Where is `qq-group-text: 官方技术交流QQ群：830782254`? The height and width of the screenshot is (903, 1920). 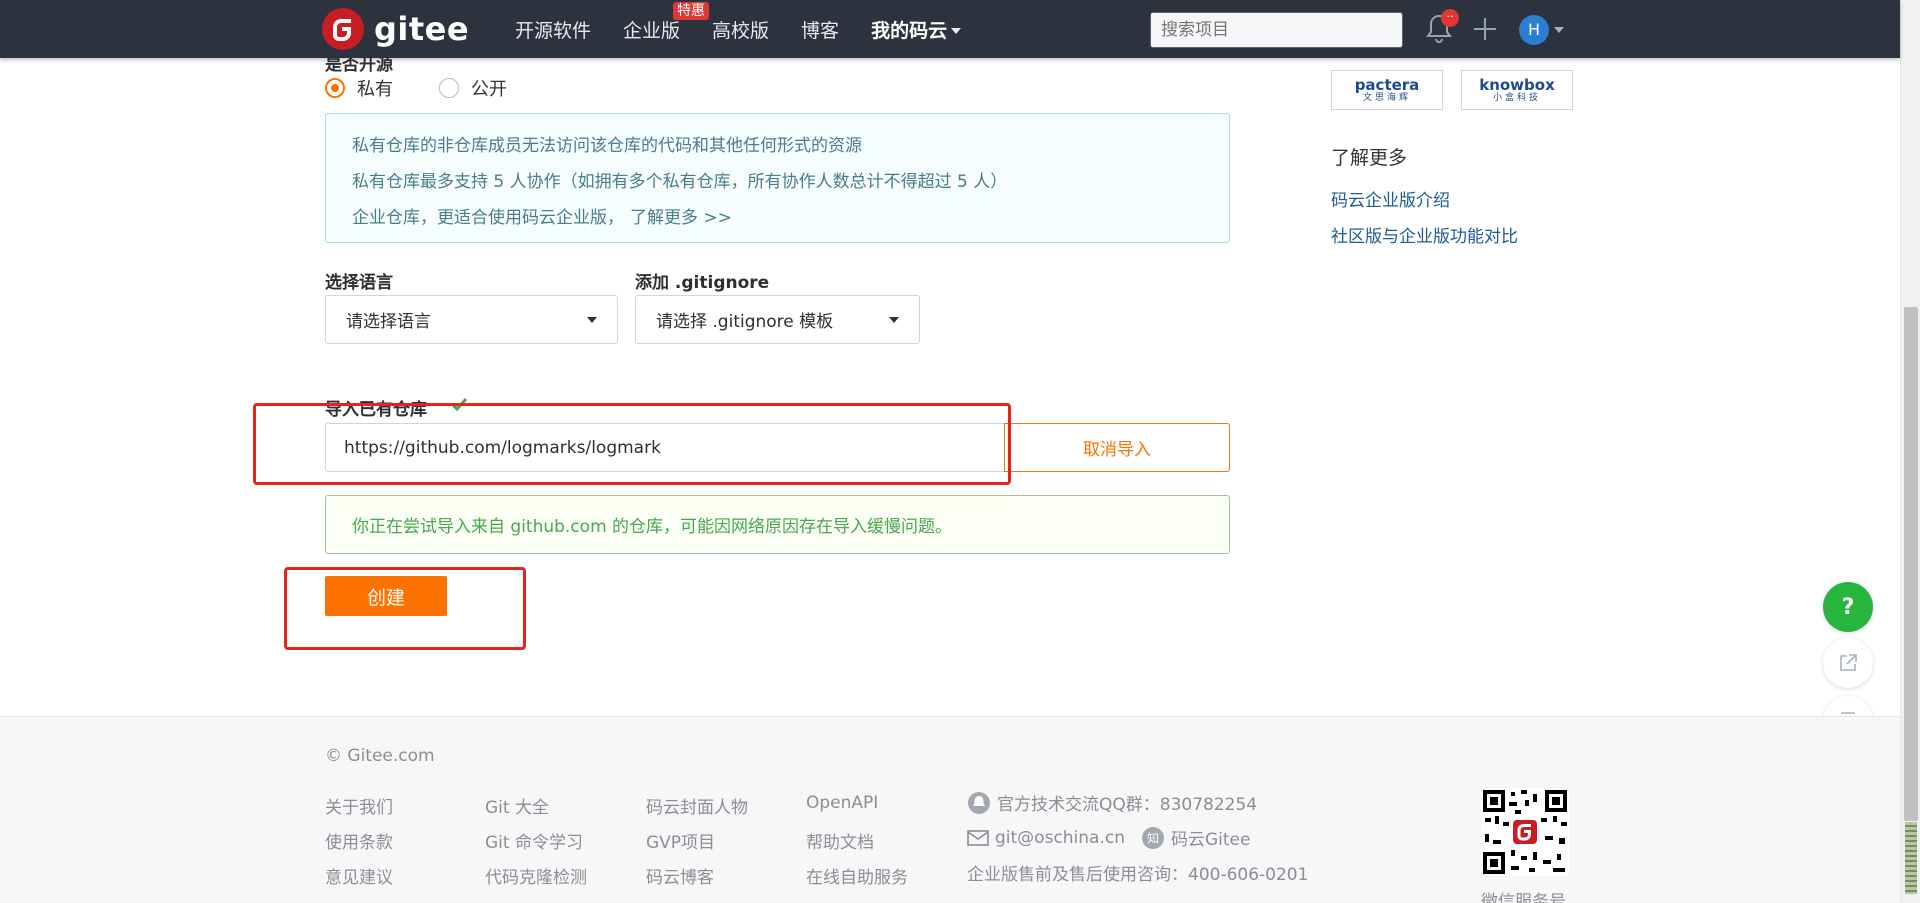 qq-group-text: 官方技术交流QQ群：830782254 is located at coordinates (1127, 805).